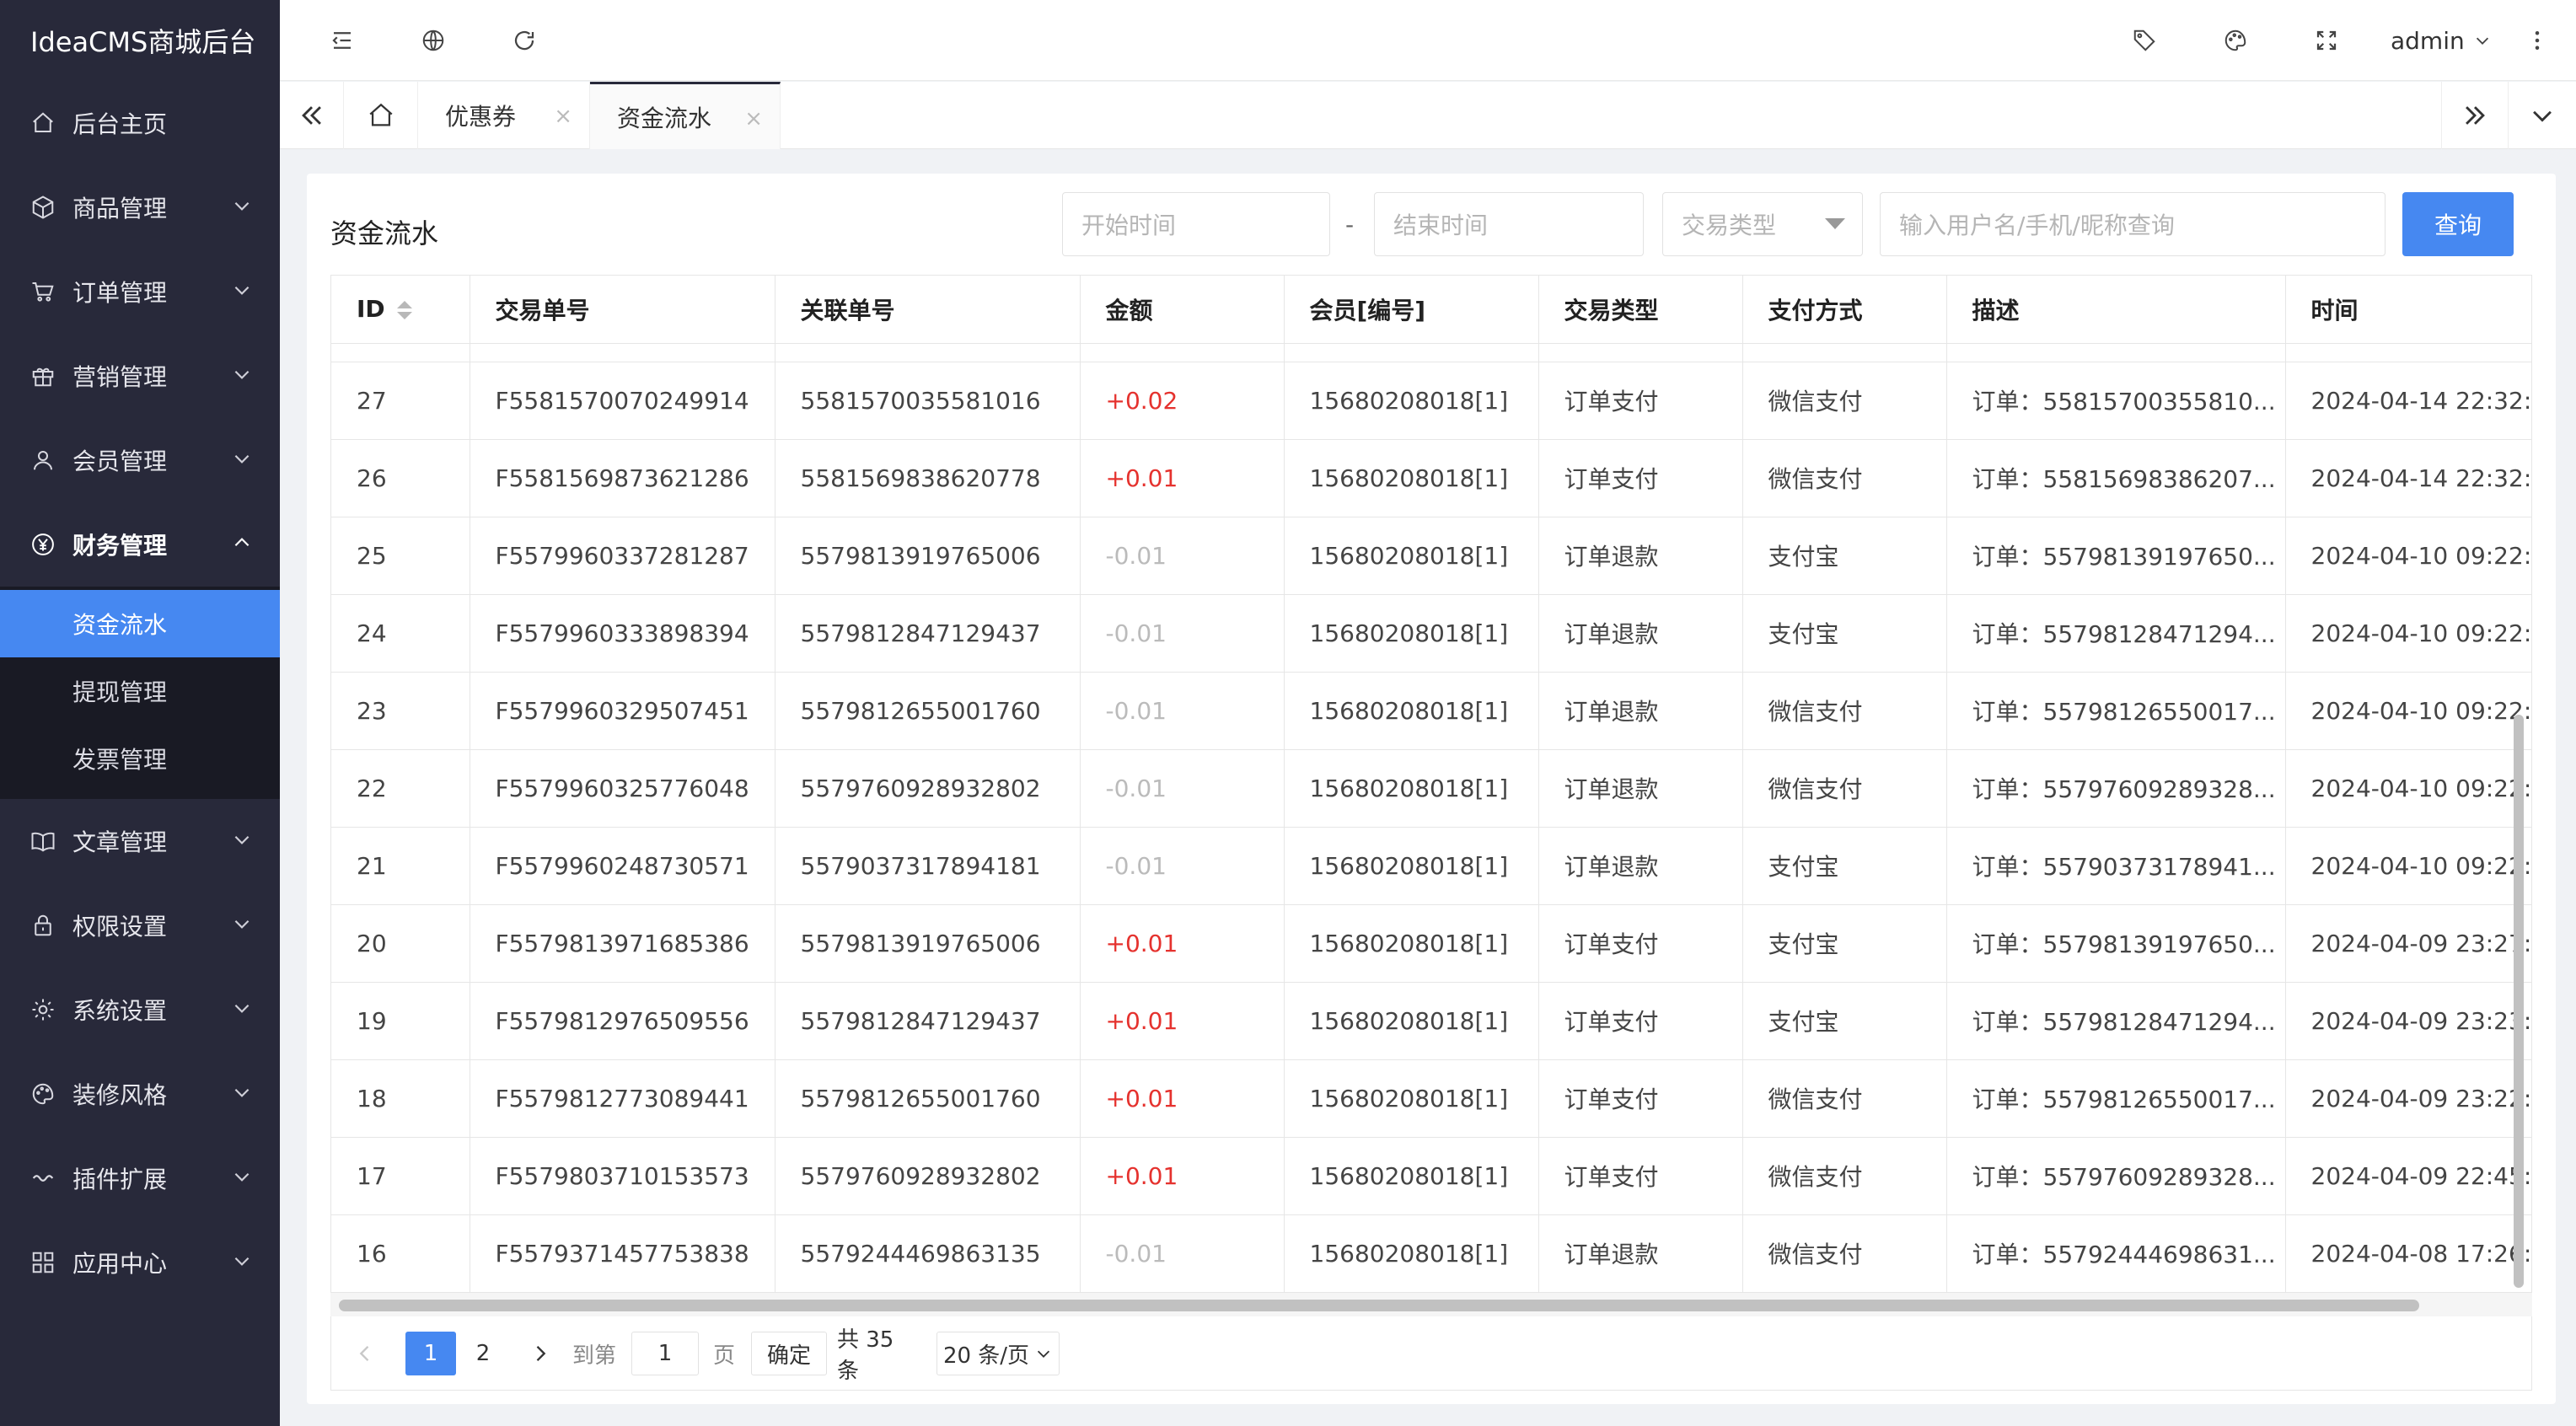  What do you see at coordinates (1509, 224) in the screenshot?
I see `end-time-input: 结束时间` at bounding box center [1509, 224].